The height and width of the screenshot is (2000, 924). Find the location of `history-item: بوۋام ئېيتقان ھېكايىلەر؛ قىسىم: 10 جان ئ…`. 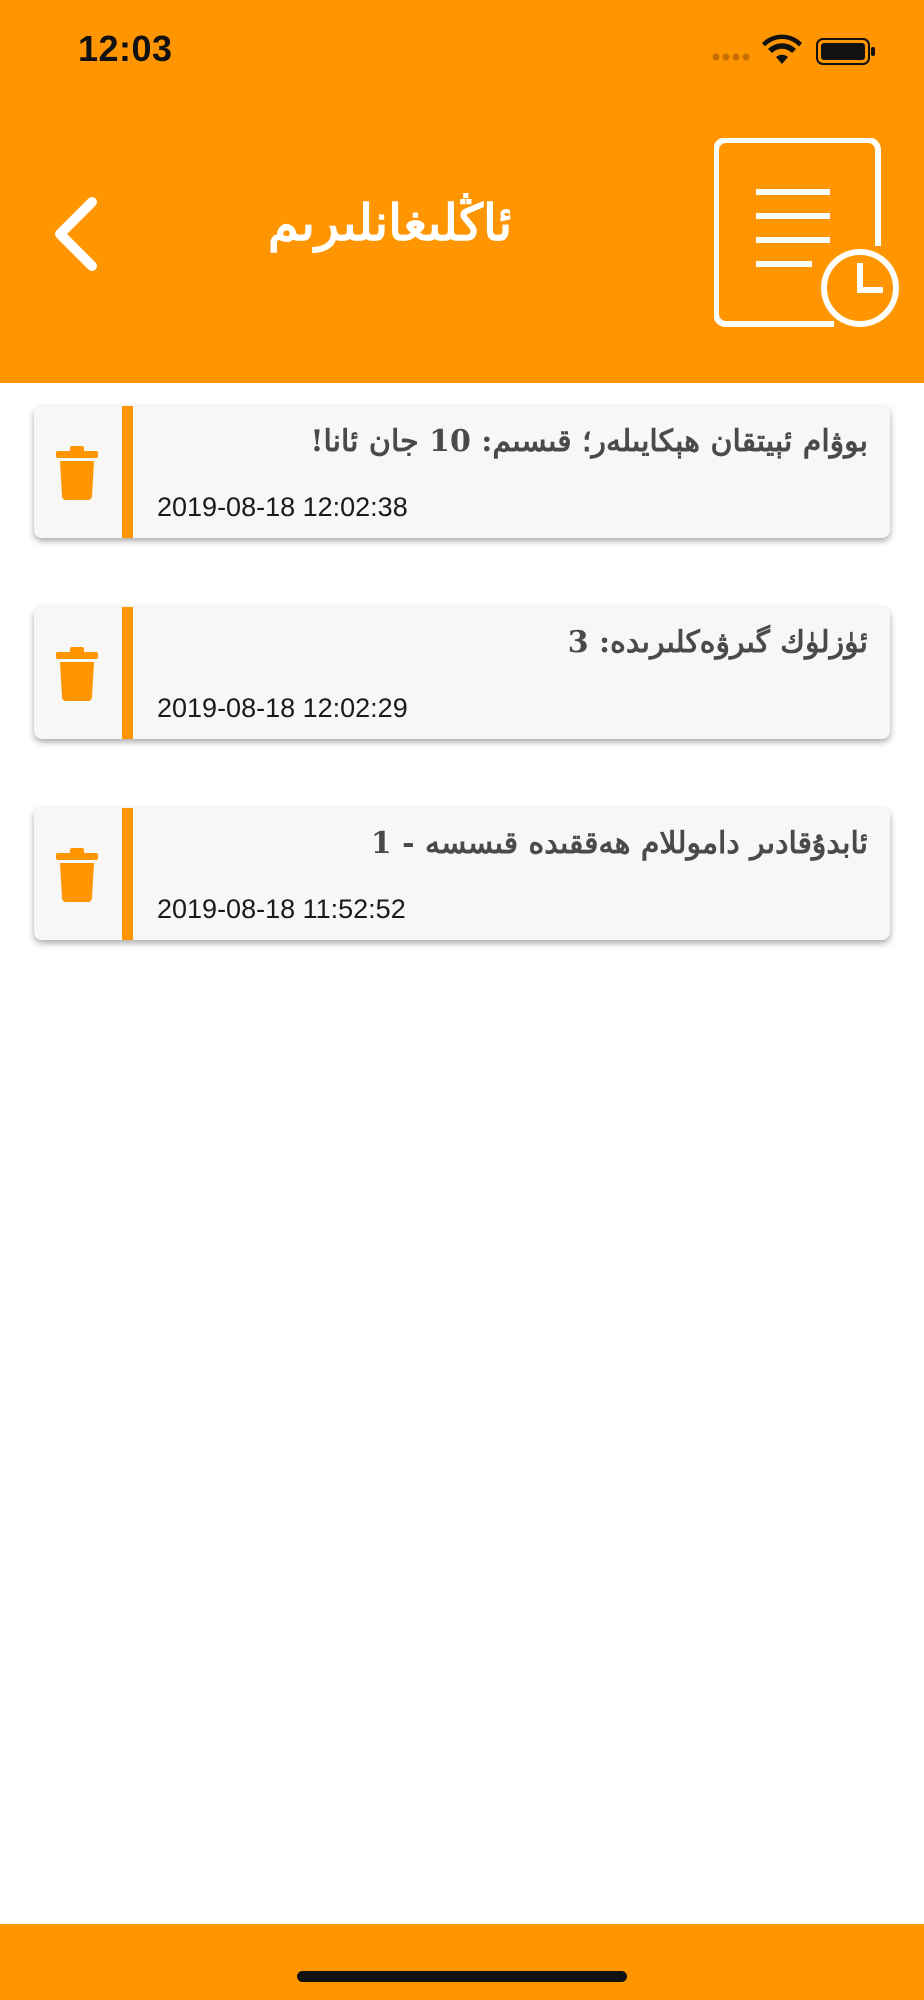

history-item: بوۋام ئېيتقان ھېكايىلەر؛ قىسىم: 10 جان ئ… is located at coordinates (462, 472).